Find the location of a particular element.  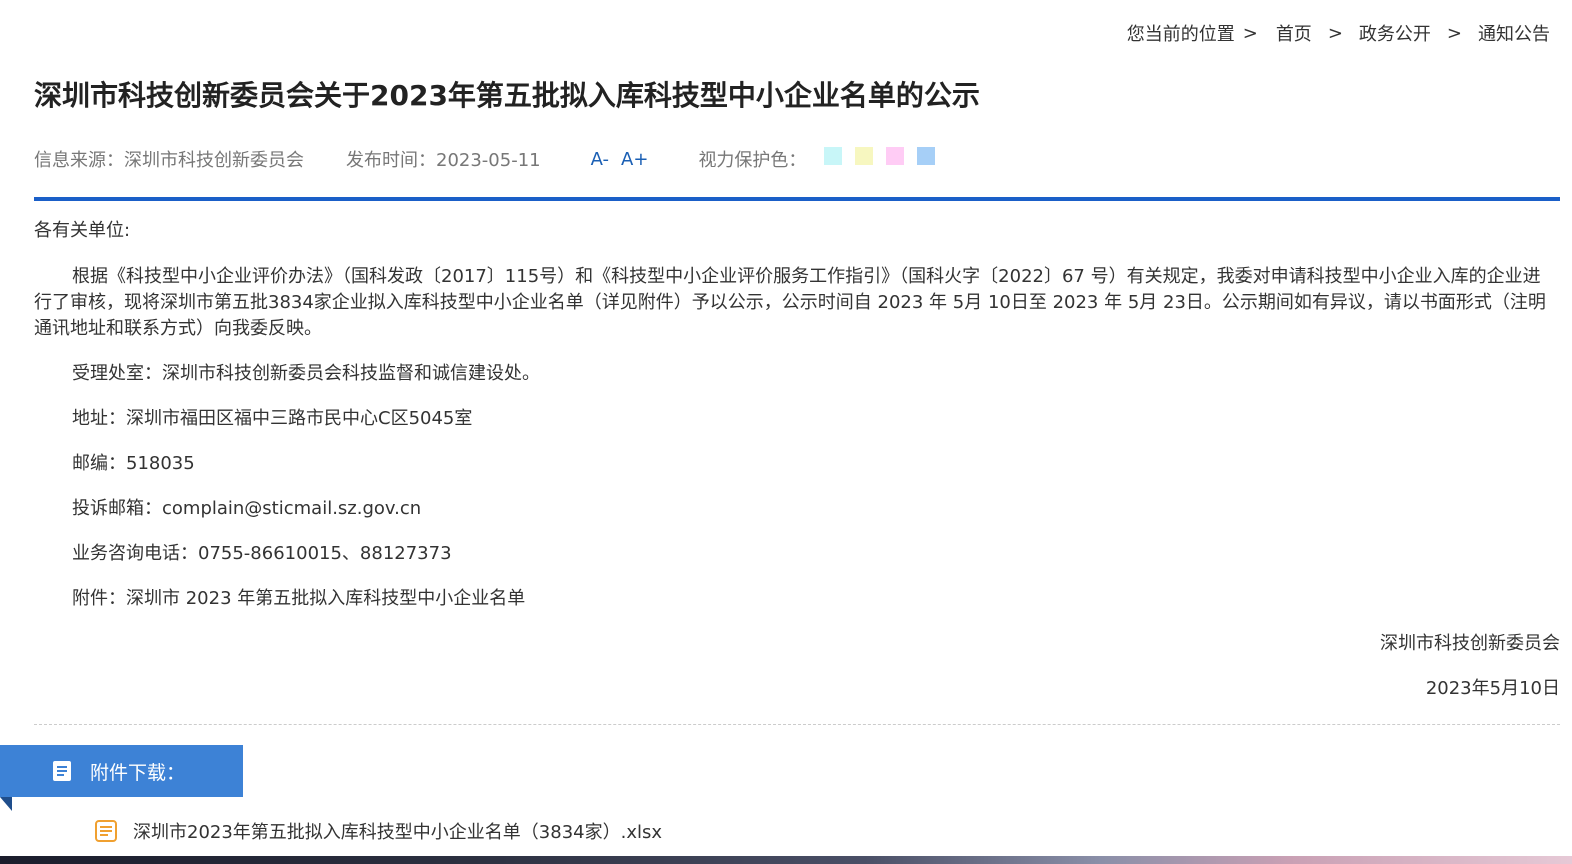

greeting: 各有关单位: is located at coordinates (82, 230).